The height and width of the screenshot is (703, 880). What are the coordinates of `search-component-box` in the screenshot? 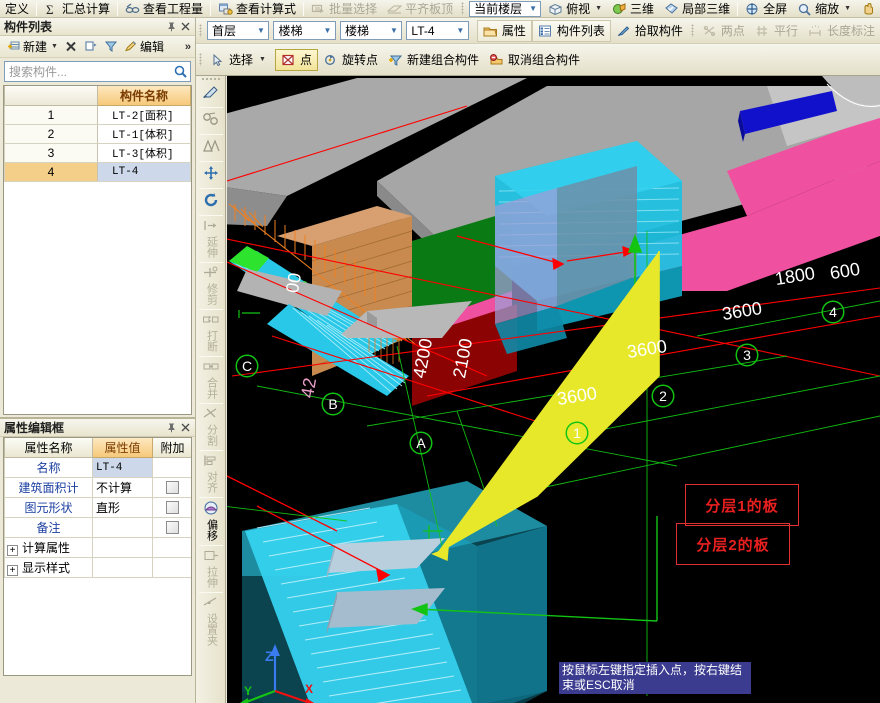 It's located at (97, 71).